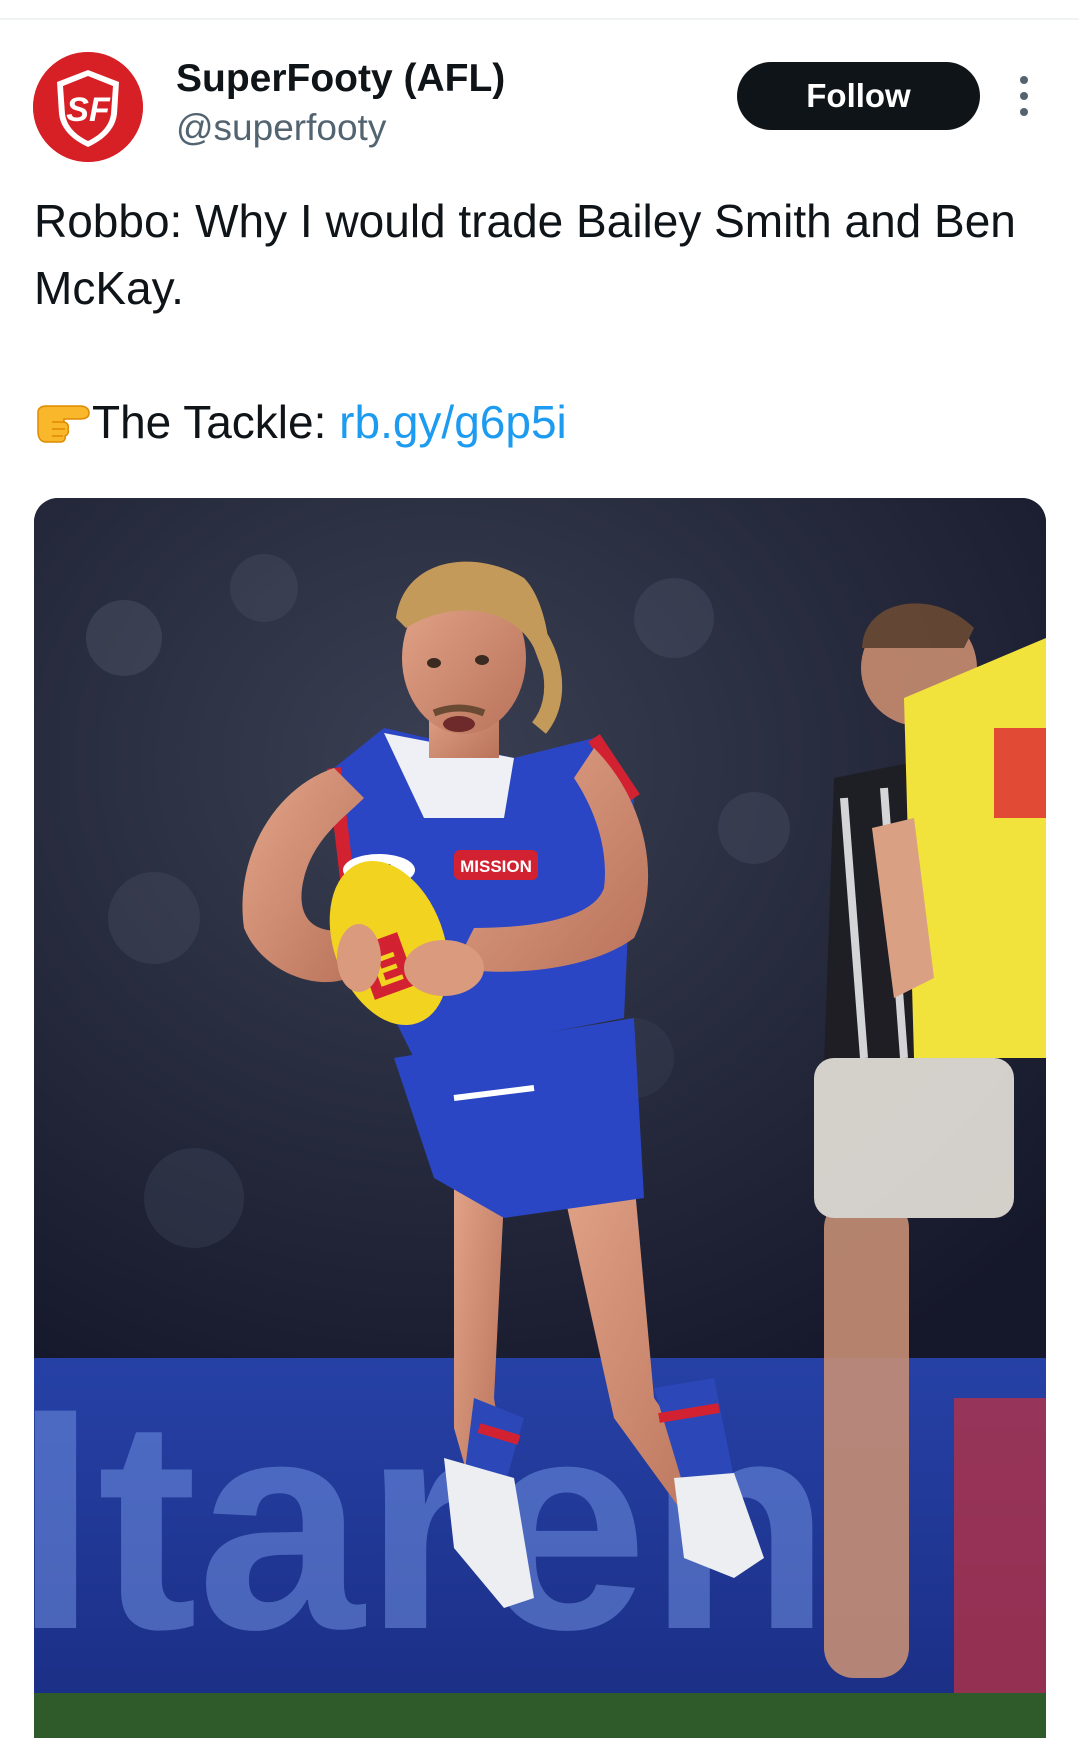 This screenshot has height=1738, width=1079. Describe the element at coordinates (281, 128) in the screenshot. I see `handle: @superfooty` at that location.